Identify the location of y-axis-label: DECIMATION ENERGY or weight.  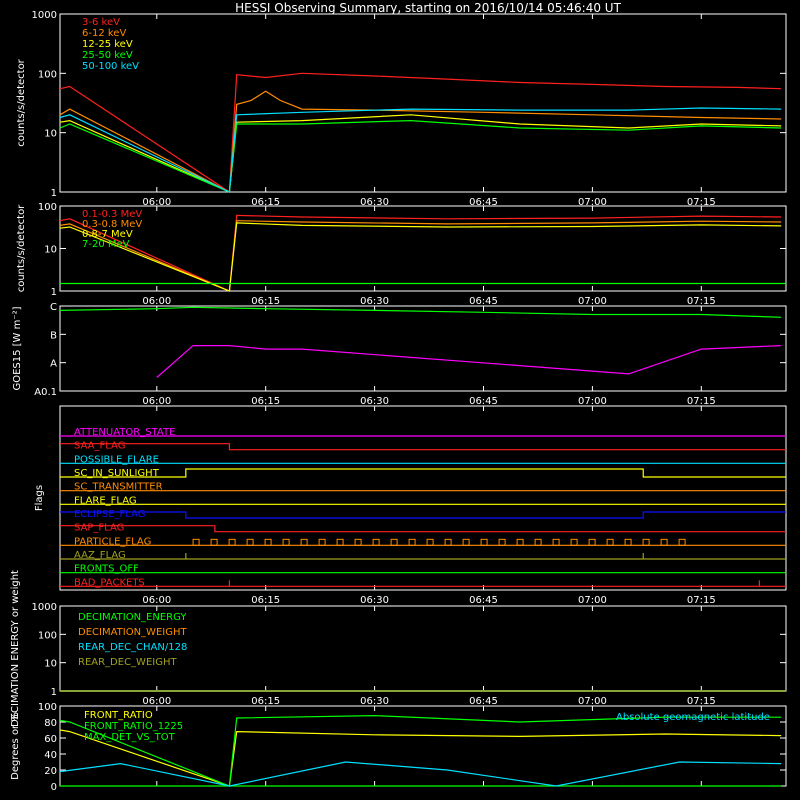
(15, 648).